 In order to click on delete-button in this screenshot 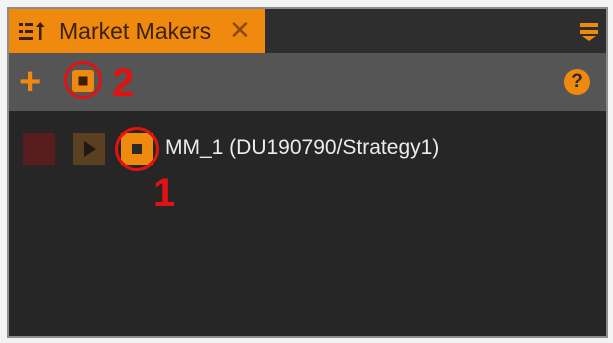, I will do `click(39, 149)`.